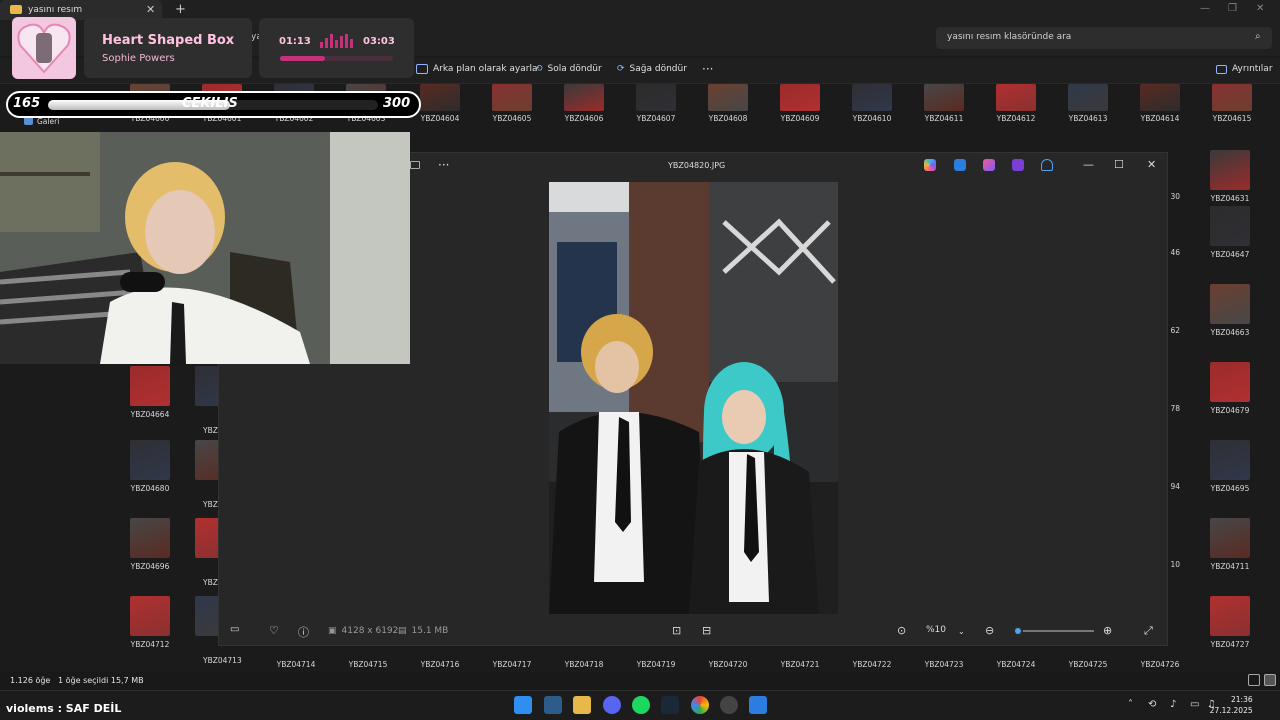  I want to click on rotate-right-icon: ⟳, so click(621, 69).